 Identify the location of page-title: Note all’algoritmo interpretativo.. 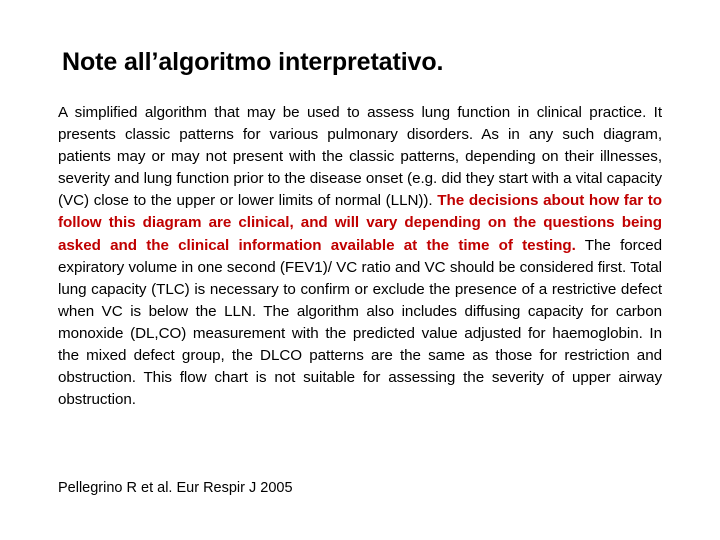
(253, 62).